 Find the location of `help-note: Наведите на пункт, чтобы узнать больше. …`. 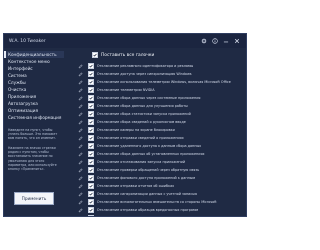

help-note: Наведите на пункт, чтобы узнать больше. … is located at coordinates (33, 134).